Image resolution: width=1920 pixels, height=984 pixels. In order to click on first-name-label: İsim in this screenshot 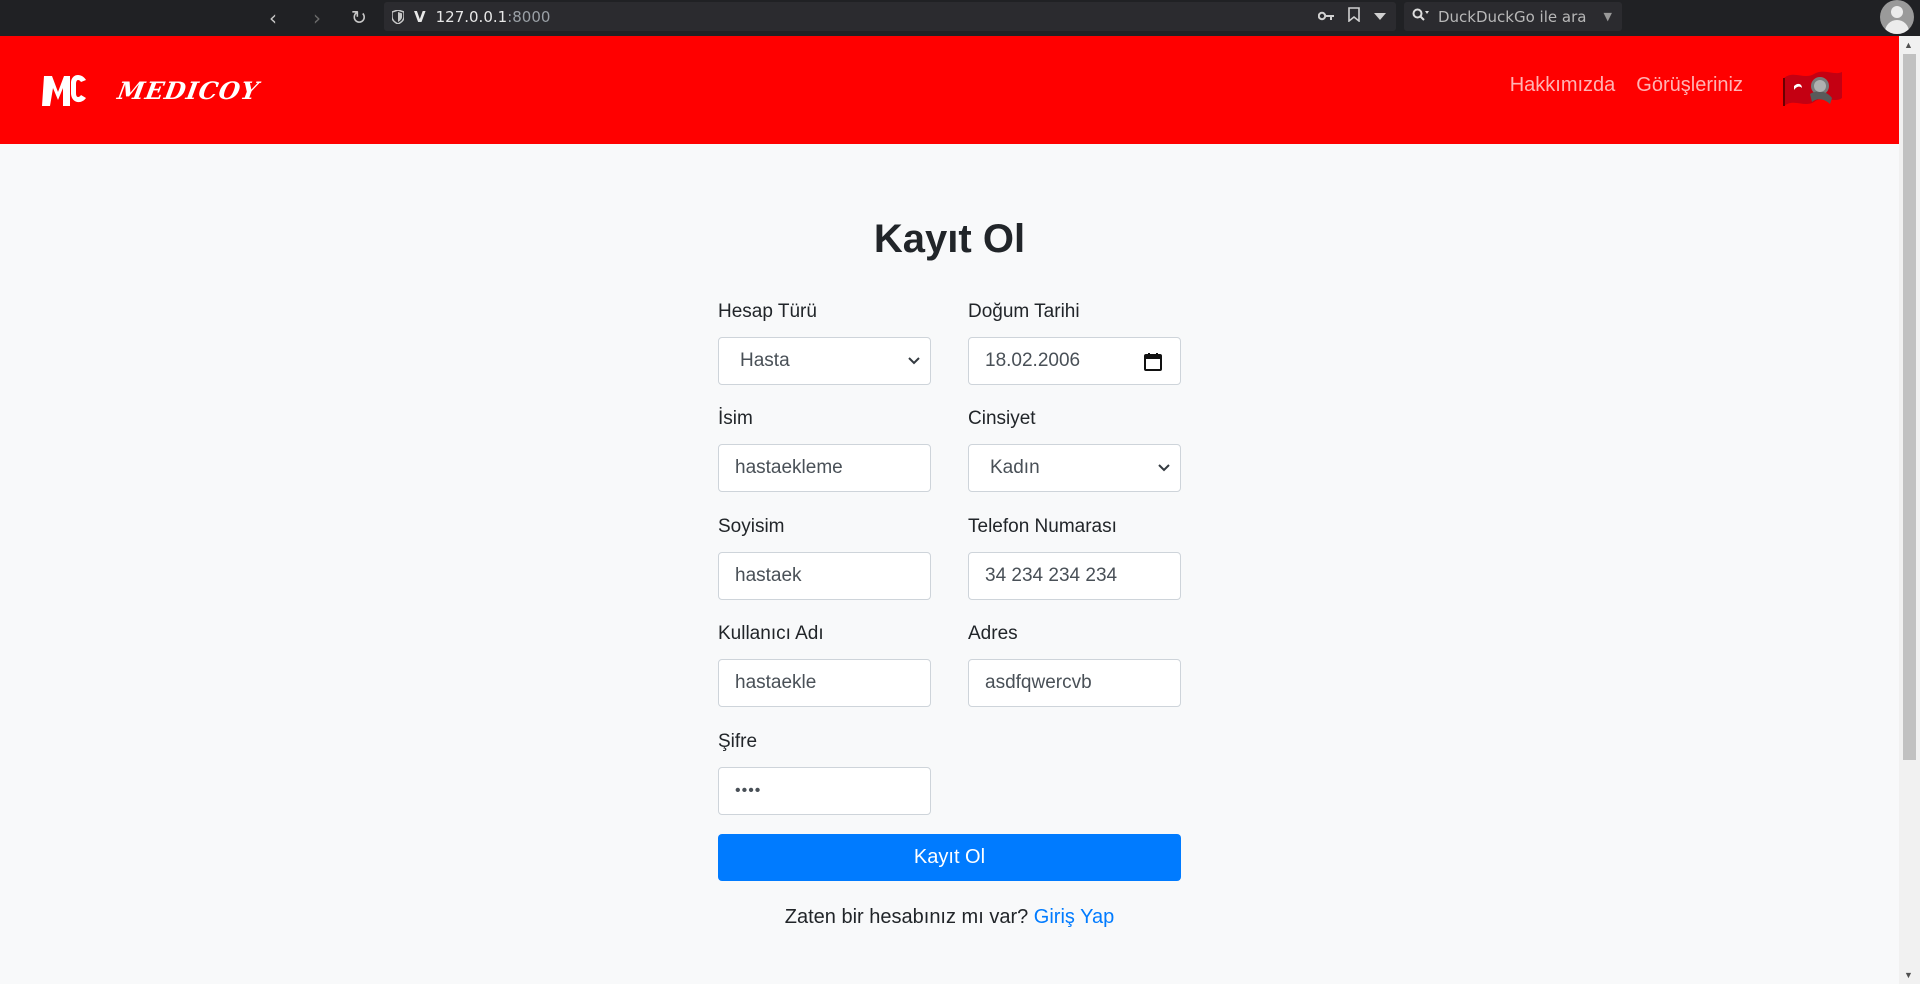, I will do `click(735, 418)`.